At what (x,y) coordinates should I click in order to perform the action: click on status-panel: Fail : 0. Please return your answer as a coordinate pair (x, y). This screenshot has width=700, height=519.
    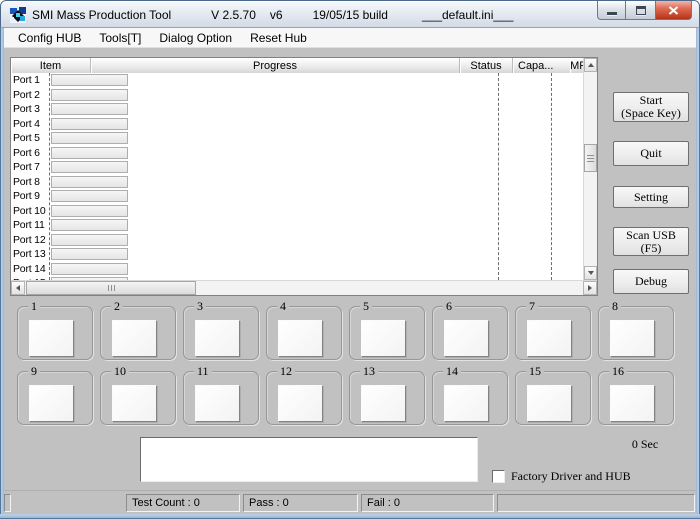
    Looking at the image, I should click on (427, 503).